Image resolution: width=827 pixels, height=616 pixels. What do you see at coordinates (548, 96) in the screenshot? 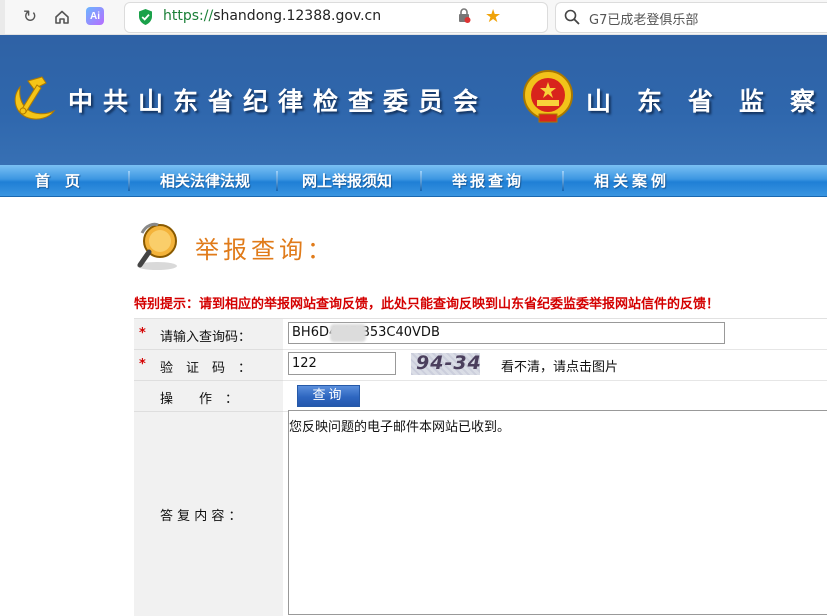
I see `national-emblem-icon` at bounding box center [548, 96].